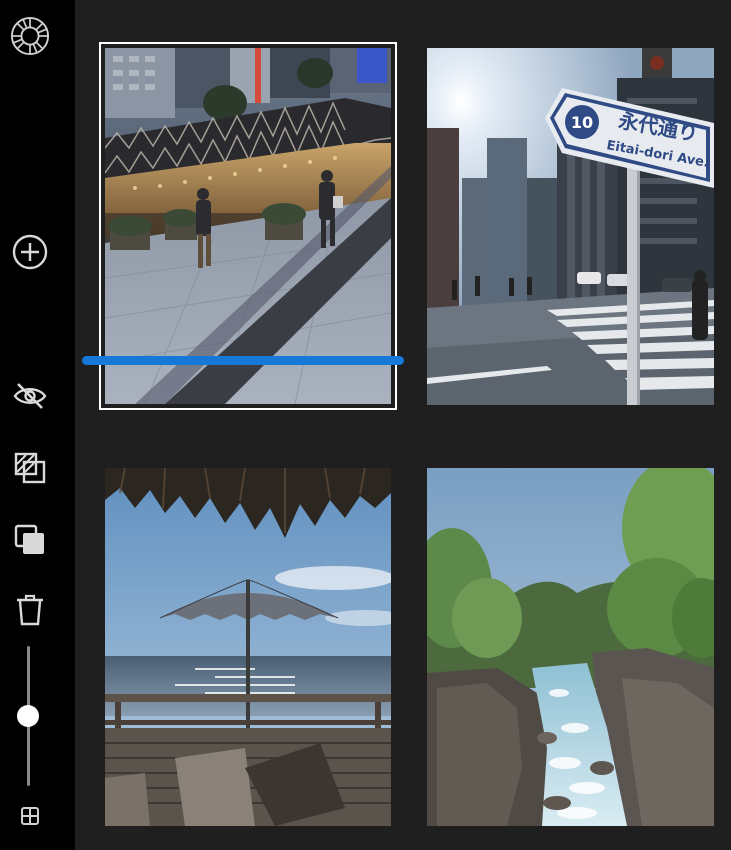  What do you see at coordinates (30, 396) in the screenshot?
I see `hide-icon` at bounding box center [30, 396].